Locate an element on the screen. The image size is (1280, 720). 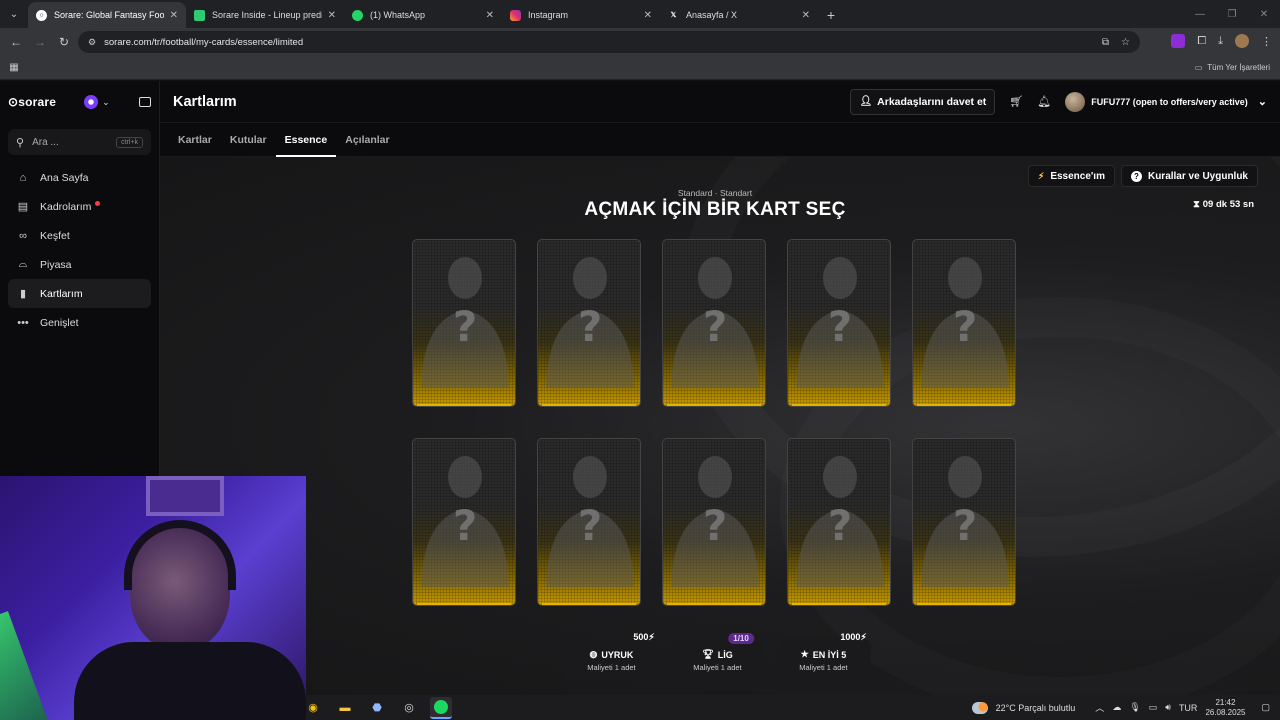
browser-menu-icon: ⋮ is located at coordinates (1266, 41).